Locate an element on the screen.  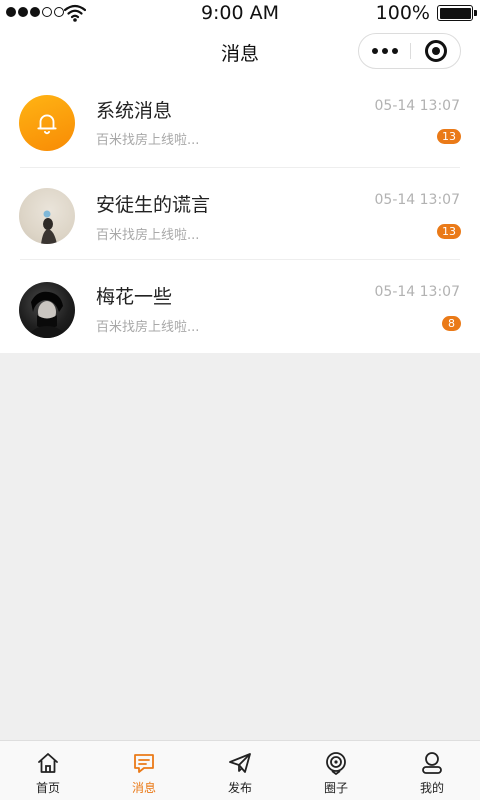
unread-badge: 8 is located at coordinates (451, 323).